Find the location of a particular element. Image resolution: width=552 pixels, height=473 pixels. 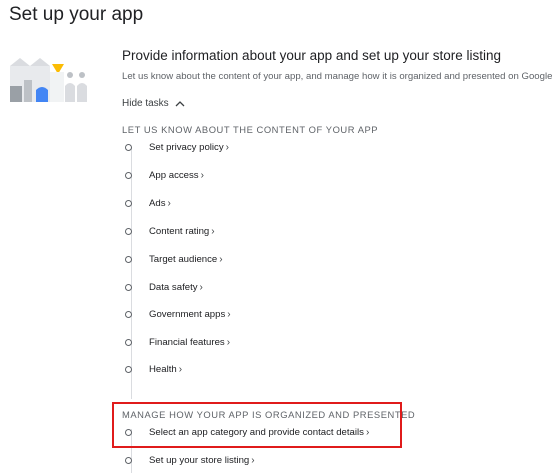

task-content-rating: Content rating › is located at coordinates (170, 231).